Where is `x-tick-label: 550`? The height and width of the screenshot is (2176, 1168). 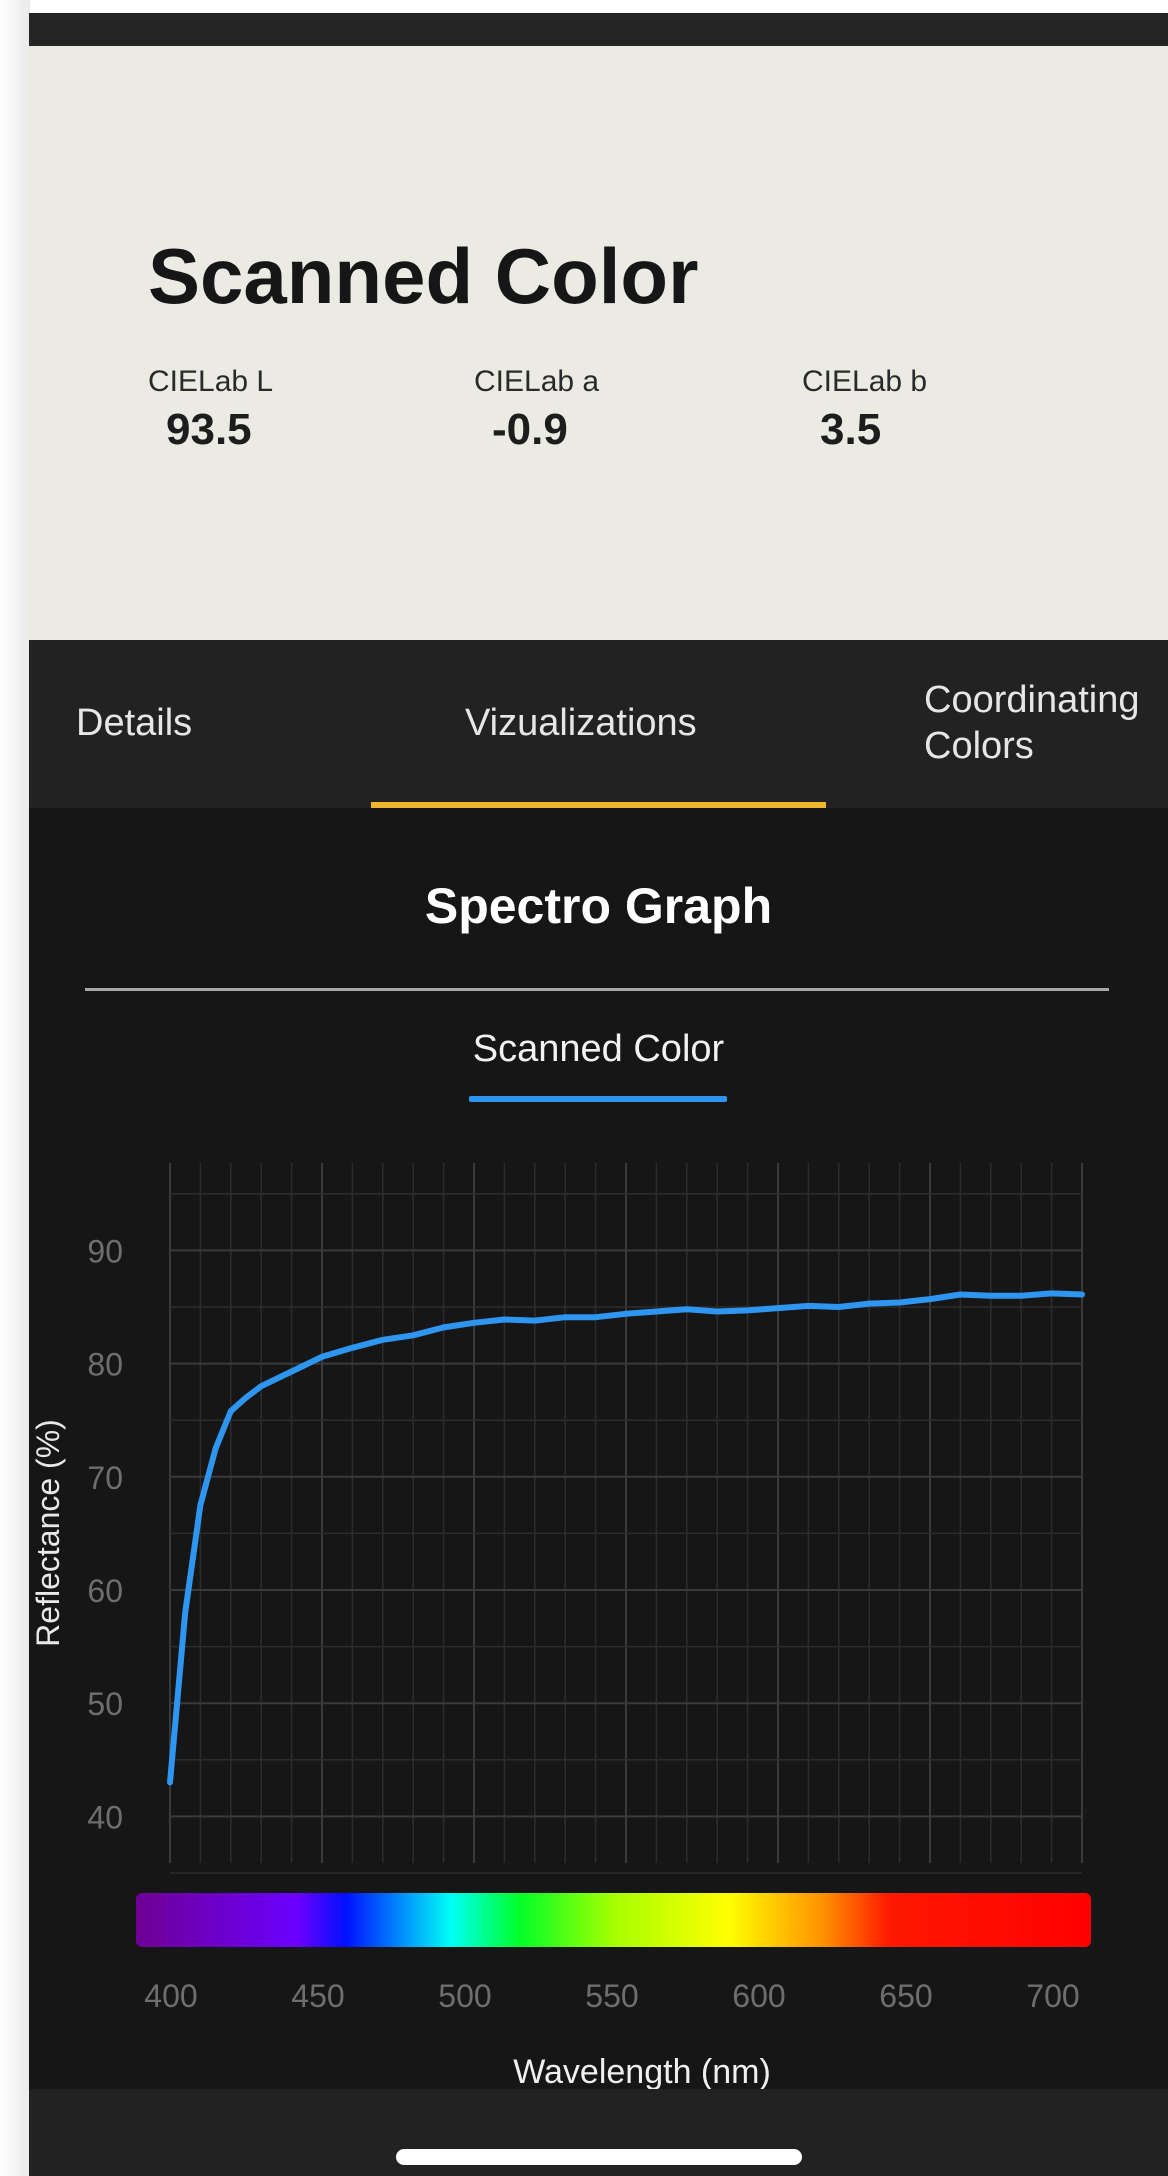 x-tick-label: 550 is located at coordinates (611, 1996).